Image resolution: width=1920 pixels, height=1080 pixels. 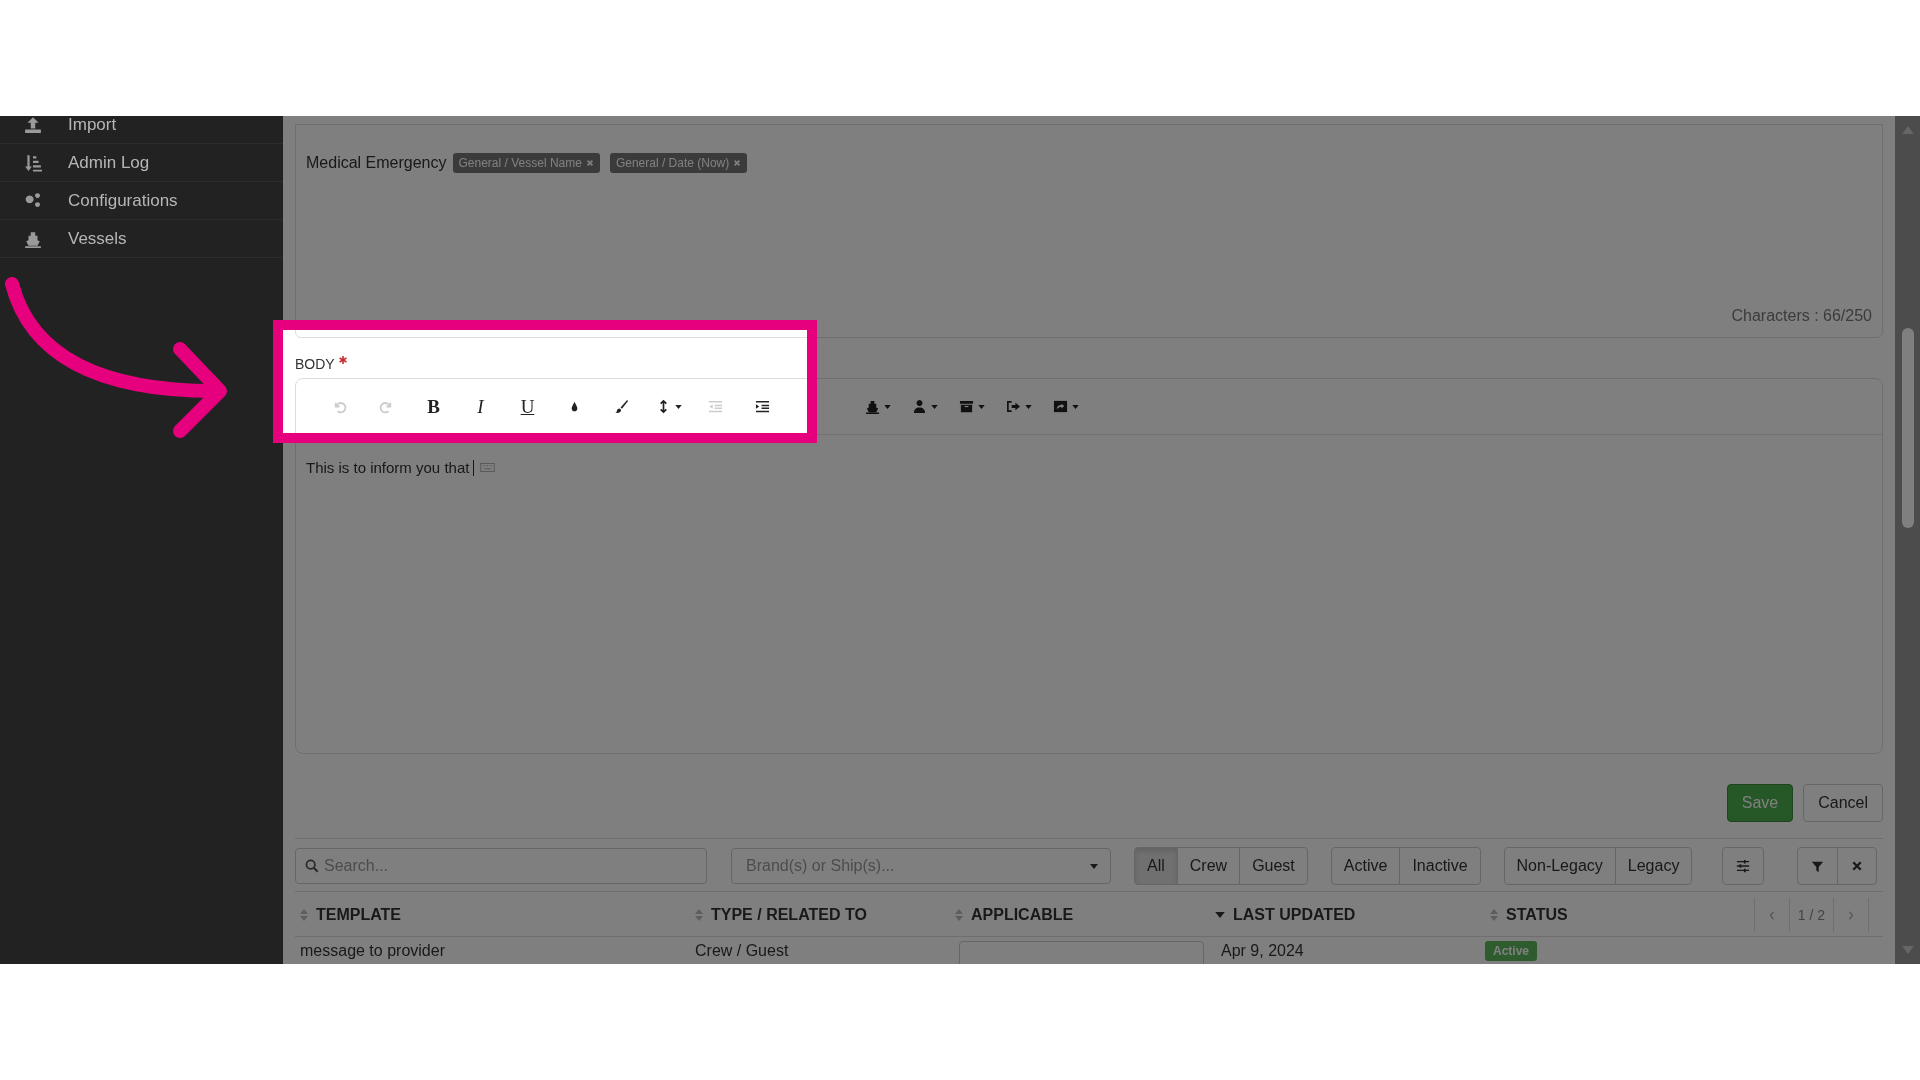 I want to click on redo-icon, so click(x=386, y=406).